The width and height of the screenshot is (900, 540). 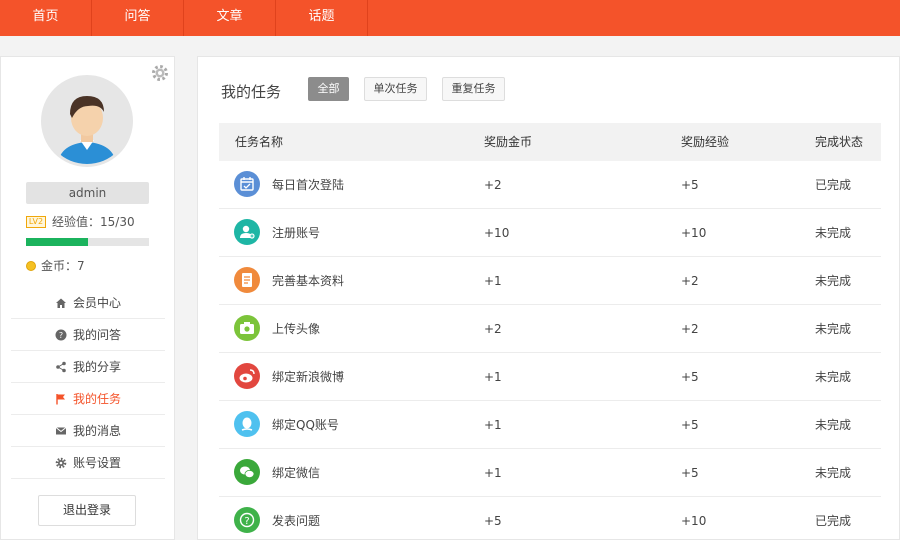 I want to click on column-header-exp: 奖励经验, so click(x=705, y=142).